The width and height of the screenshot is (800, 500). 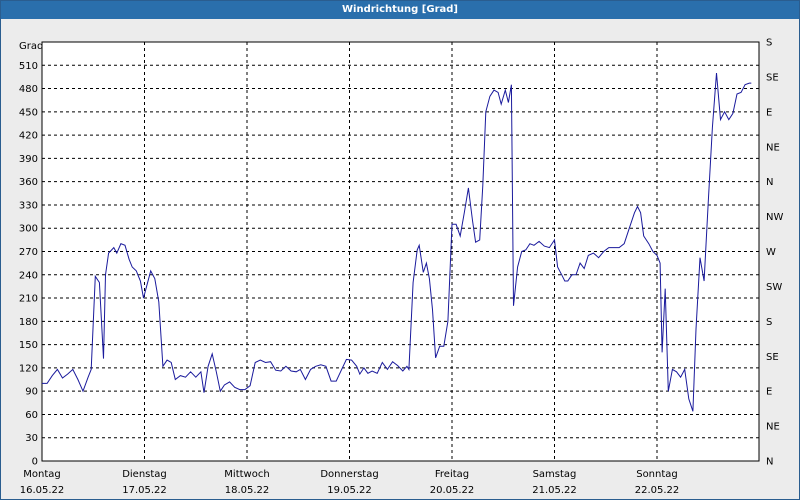 I want to click on x-tick-weekday: Mittwoch, so click(x=246, y=474).